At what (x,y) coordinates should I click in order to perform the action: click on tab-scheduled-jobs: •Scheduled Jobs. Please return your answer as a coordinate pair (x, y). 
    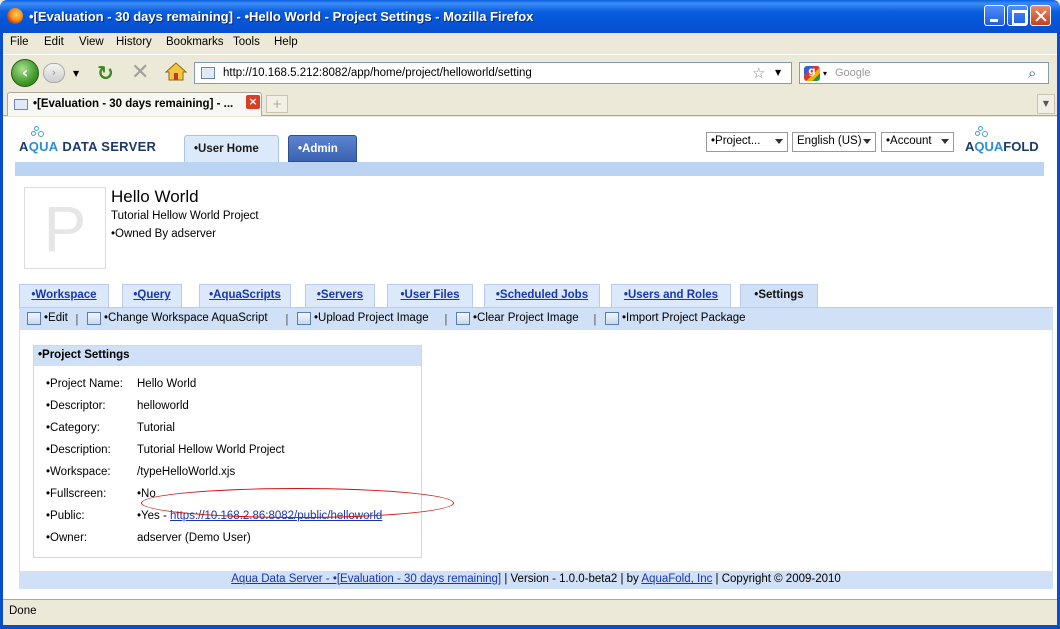
    Looking at the image, I should click on (542, 295).